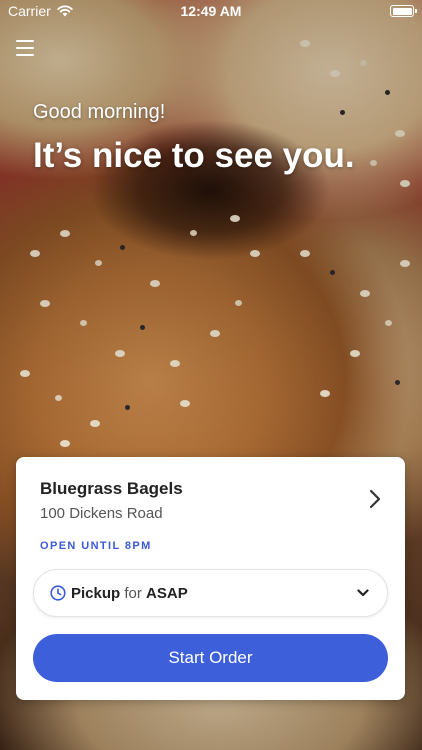 This screenshot has height=750, width=422. What do you see at coordinates (58, 593) in the screenshot?
I see `clock-icon` at bounding box center [58, 593].